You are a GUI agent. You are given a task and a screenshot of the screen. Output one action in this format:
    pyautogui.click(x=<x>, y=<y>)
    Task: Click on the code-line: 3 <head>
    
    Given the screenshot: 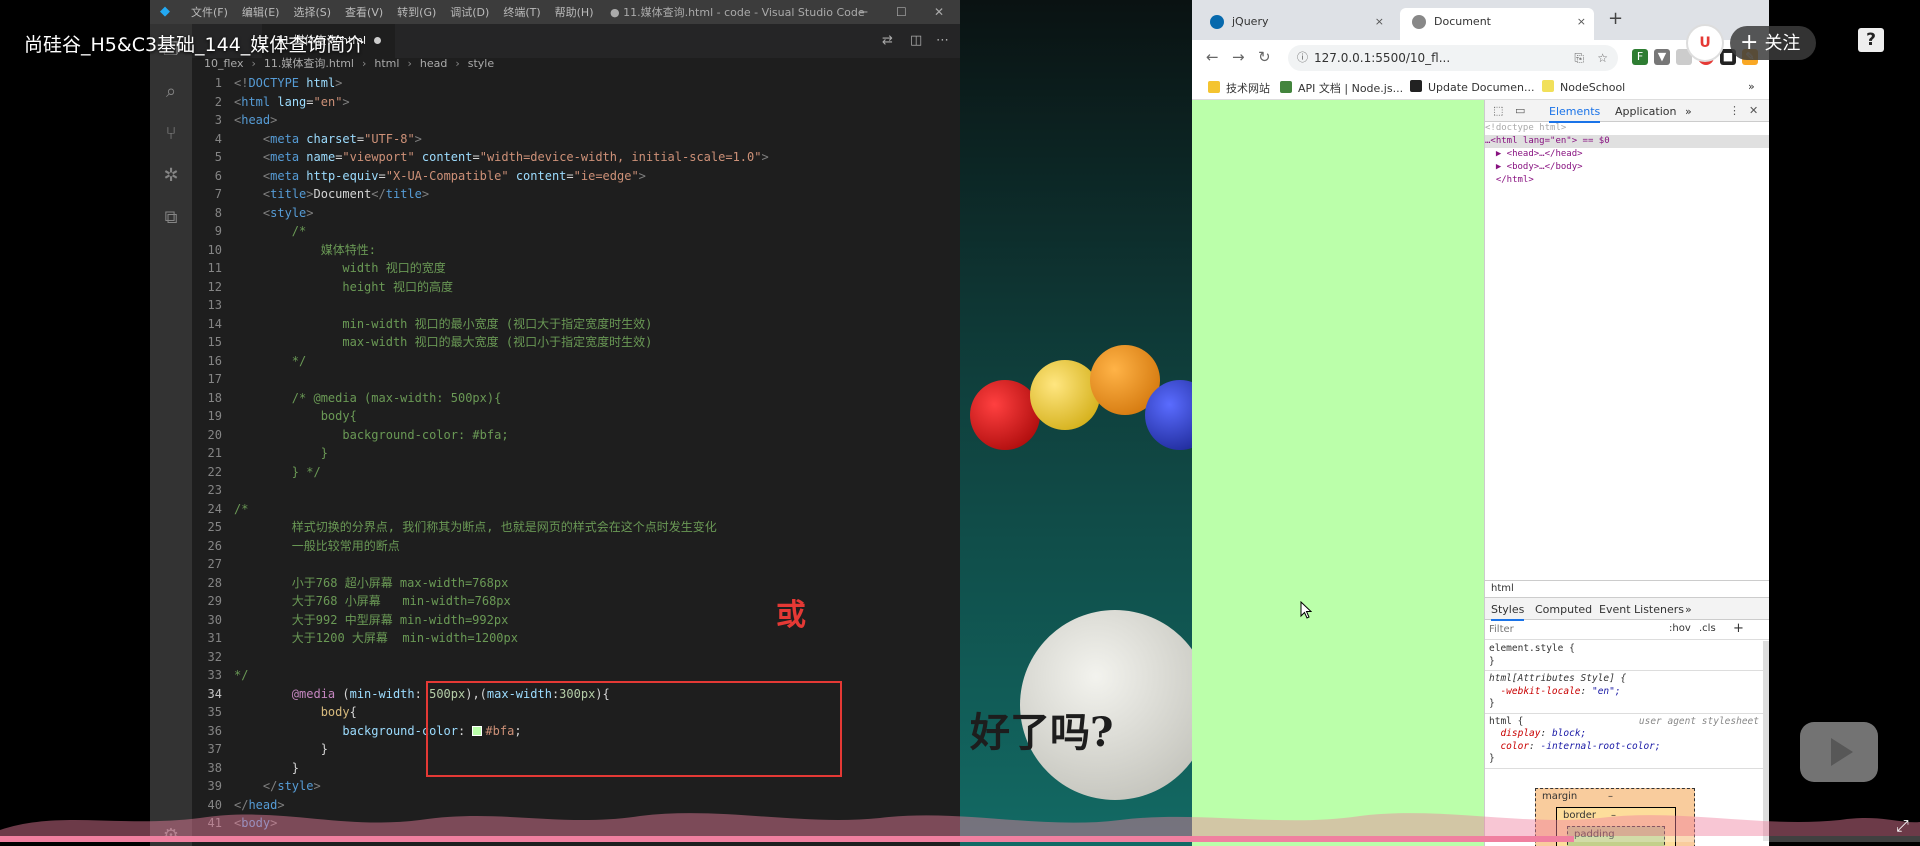 What is the action you would take?
    pyautogui.click(x=576, y=120)
    